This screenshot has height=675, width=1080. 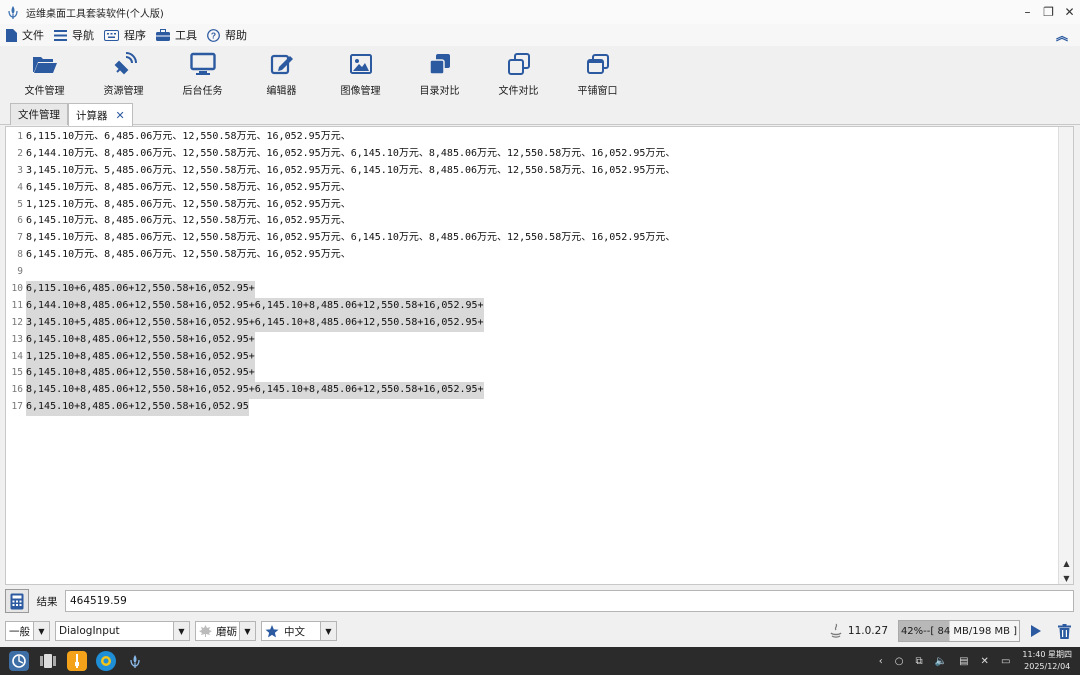 What do you see at coordinates (120, 115) in the screenshot?
I see `tab-close-icon: ✕` at bounding box center [120, 115].